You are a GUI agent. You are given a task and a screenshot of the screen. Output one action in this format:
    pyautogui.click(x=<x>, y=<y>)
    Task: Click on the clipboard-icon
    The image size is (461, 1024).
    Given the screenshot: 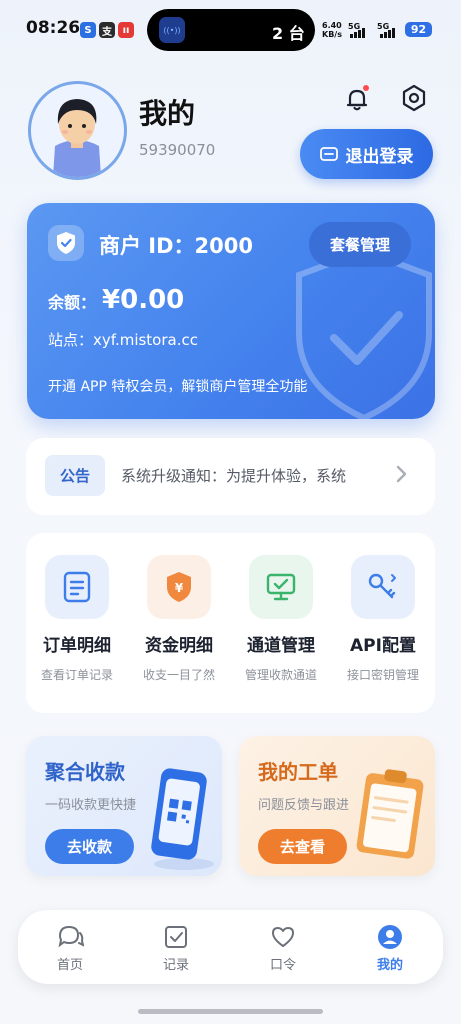 What is the action you would take?
    pyautogui.click(x=390, y=814)
    